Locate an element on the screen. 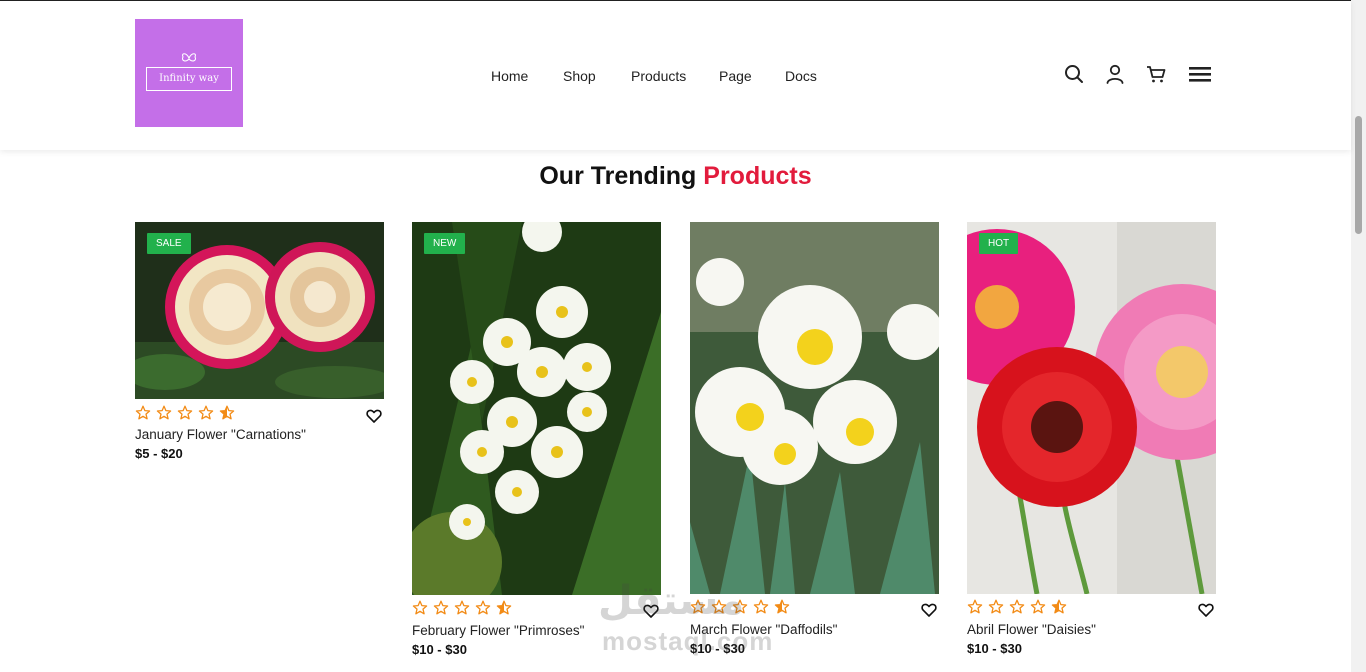 The width and height of the screenshot is (1366, 672). nav-home: Home is located at coordinates (509, 76).